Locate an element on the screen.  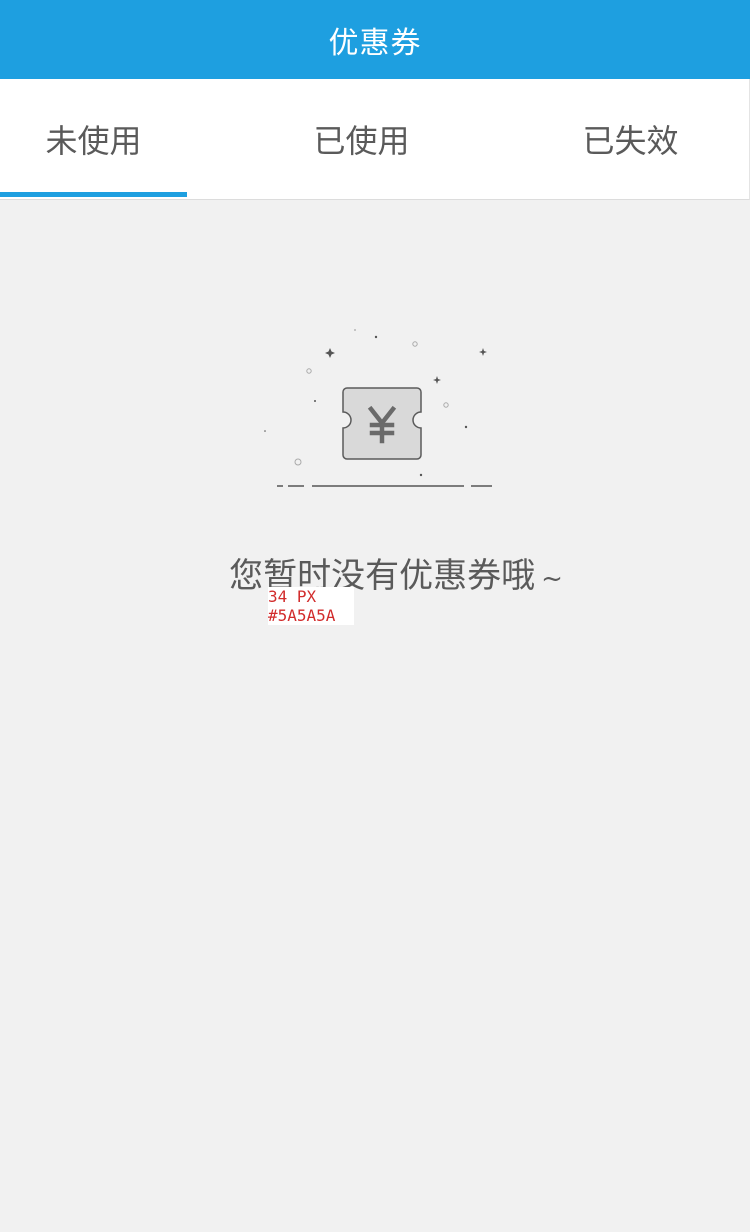
active-tab-indicator is located at coordinates (93, 194).